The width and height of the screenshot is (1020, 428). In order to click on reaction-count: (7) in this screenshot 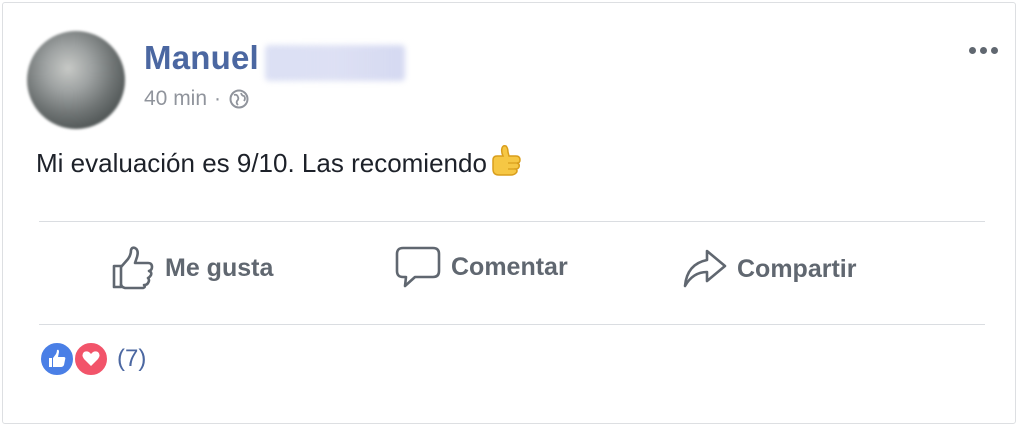, I will do `click(131, 359)`.